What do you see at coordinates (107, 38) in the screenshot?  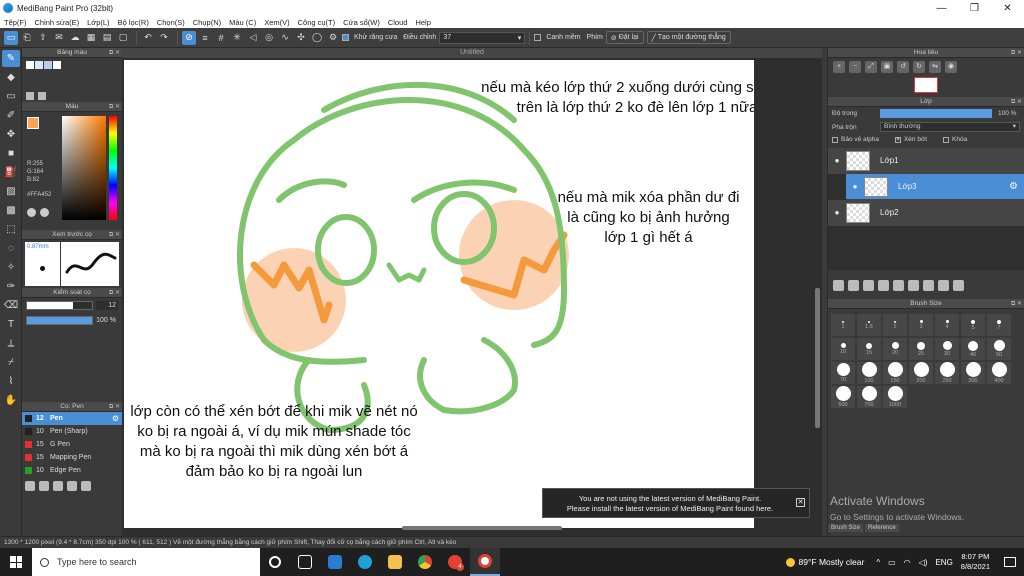 I see `panel-icon: ▤` at bounding box center [107, 38].